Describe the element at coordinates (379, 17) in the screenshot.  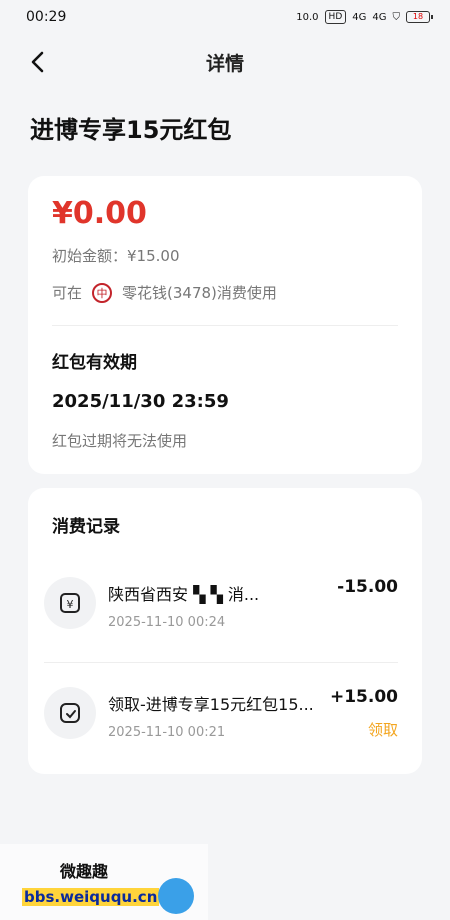
I see `signal-icon-2: 4G` at that location.